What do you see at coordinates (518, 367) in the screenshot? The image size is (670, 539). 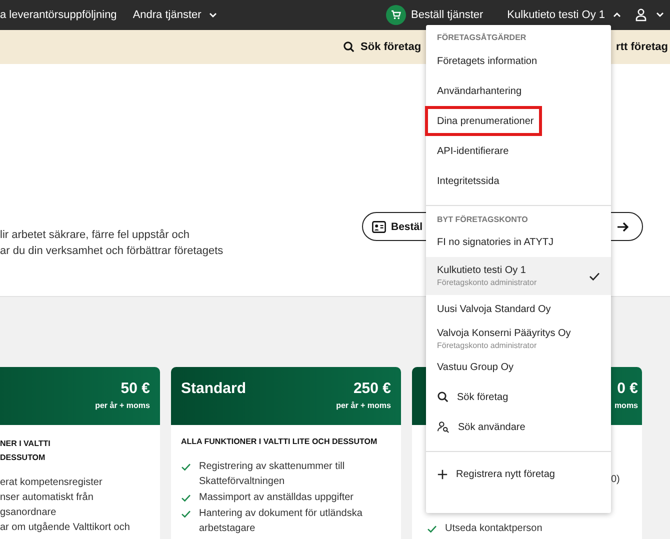 I see `account-item: Vastuu Group Oy` at bounding box center [518, 367].